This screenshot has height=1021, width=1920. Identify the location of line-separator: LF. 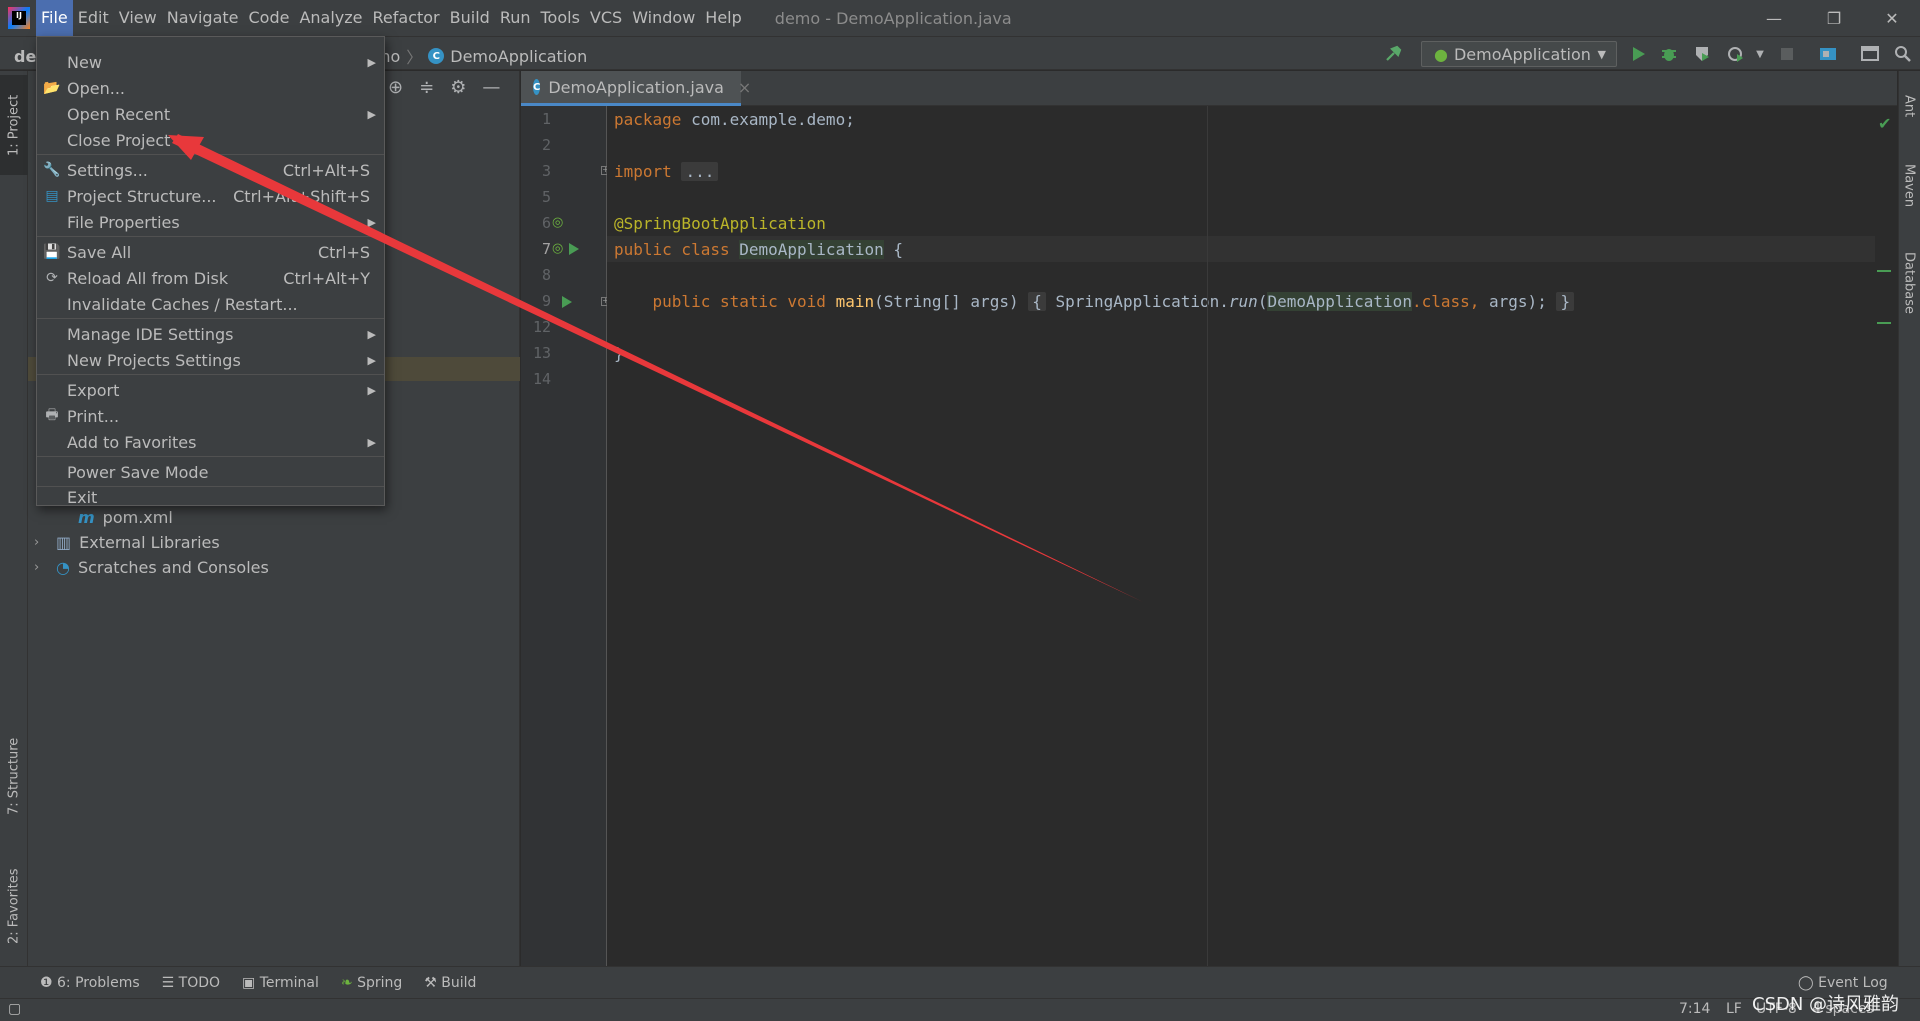
(1734, 1009).